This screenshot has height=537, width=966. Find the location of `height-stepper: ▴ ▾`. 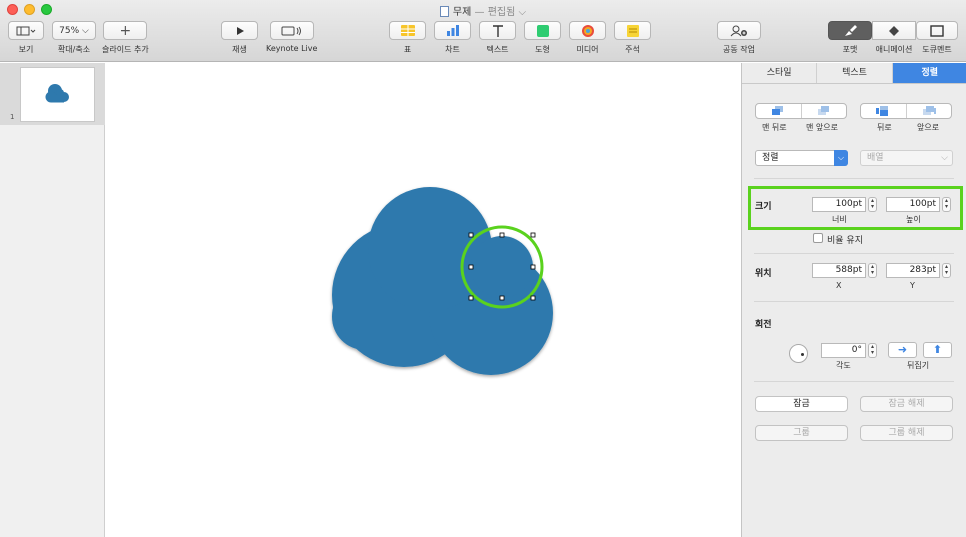

height-stepper: ▴ ▾ is located at coordinates (946, 204).